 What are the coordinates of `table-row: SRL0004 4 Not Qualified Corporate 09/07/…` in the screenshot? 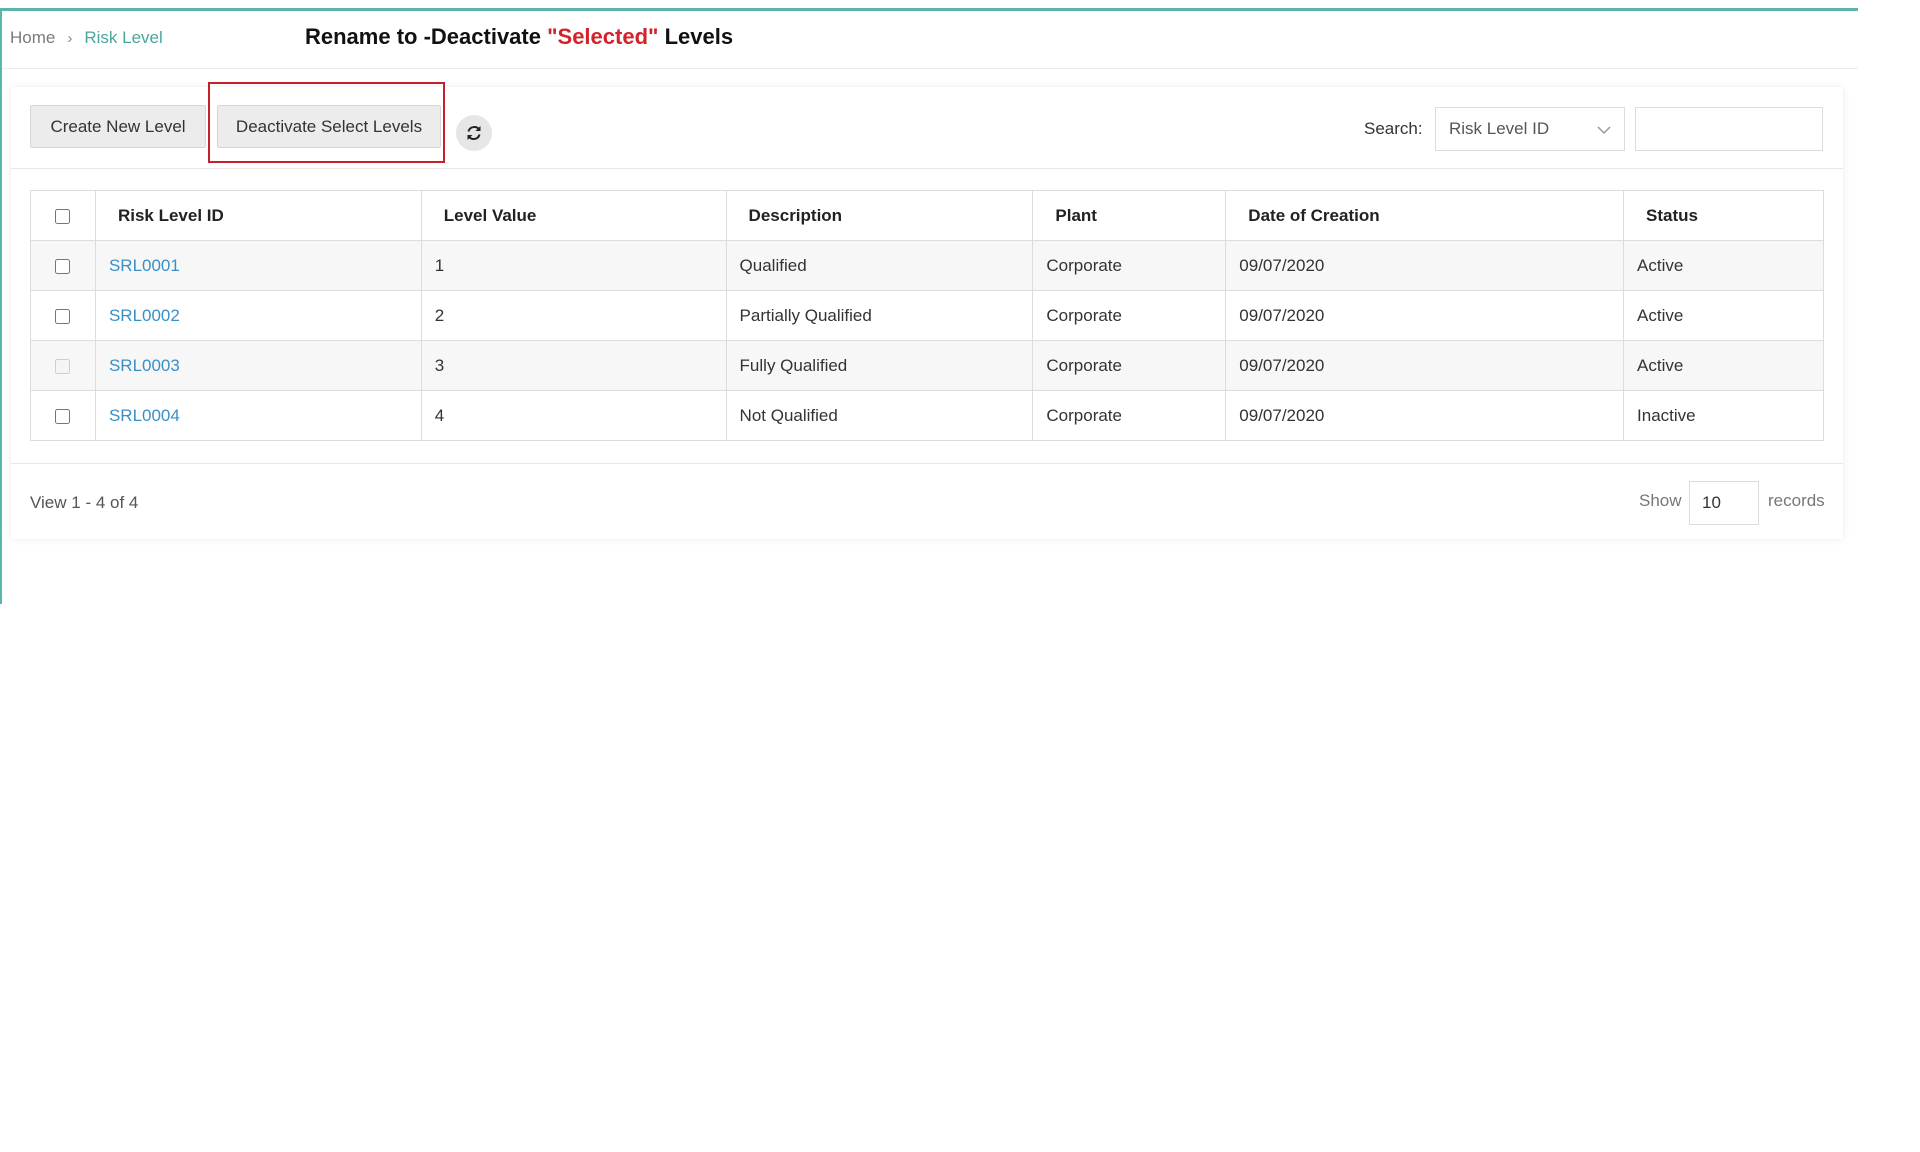 It's located at (927, 415).